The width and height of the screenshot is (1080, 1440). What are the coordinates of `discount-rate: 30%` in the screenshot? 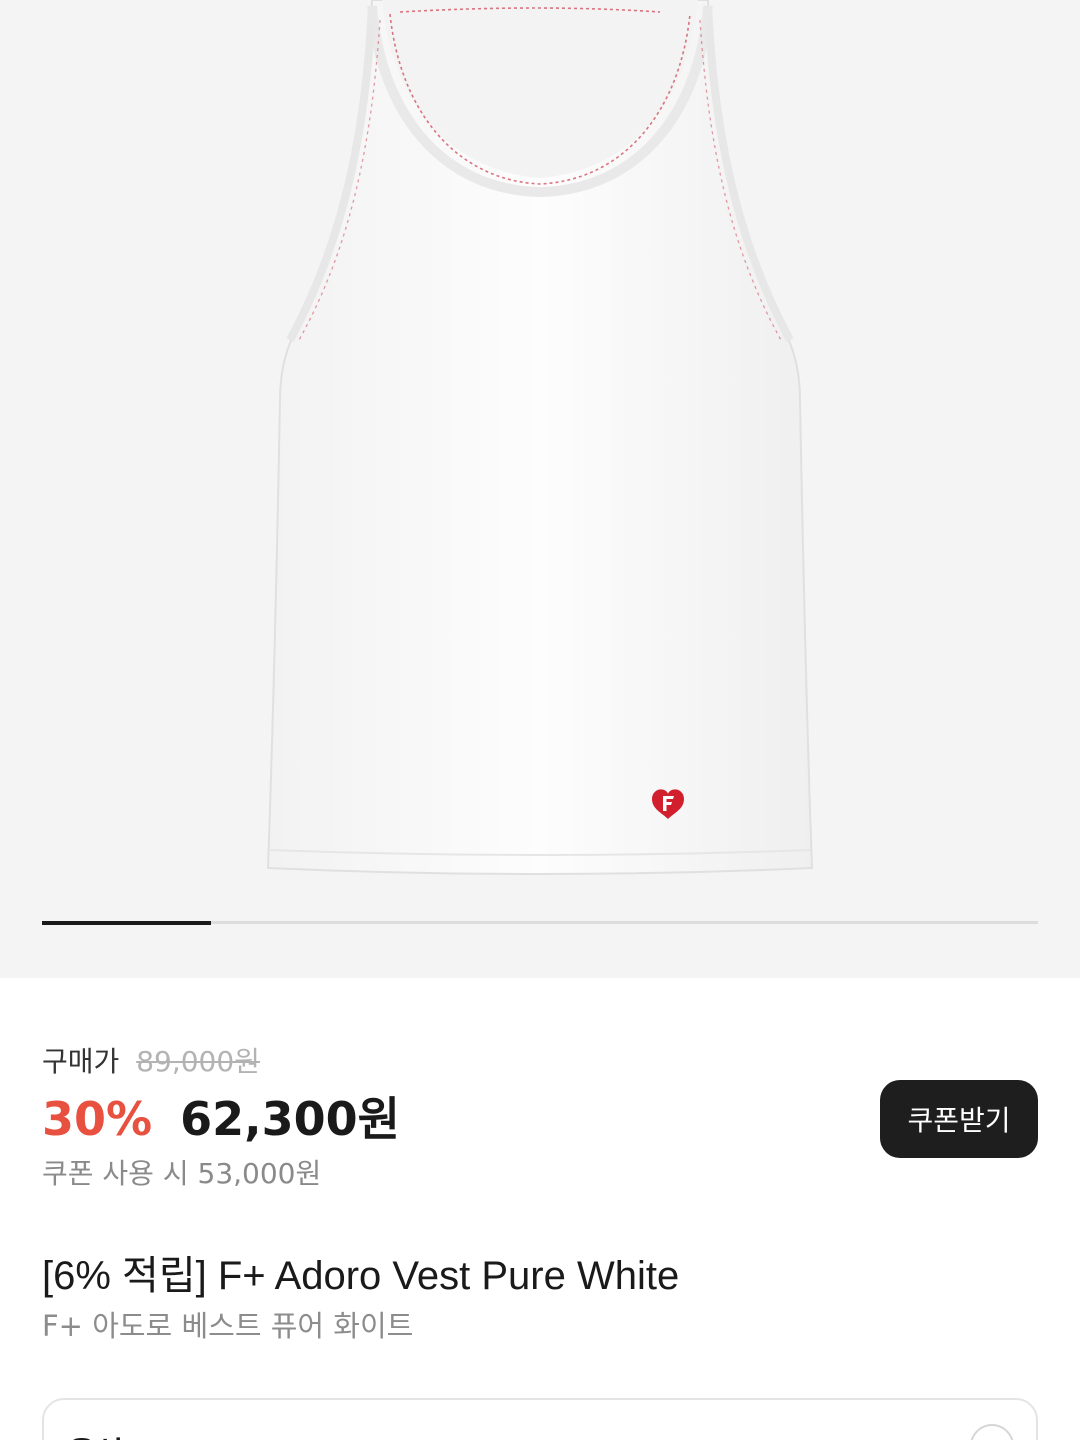 It's located at (97, 1119).